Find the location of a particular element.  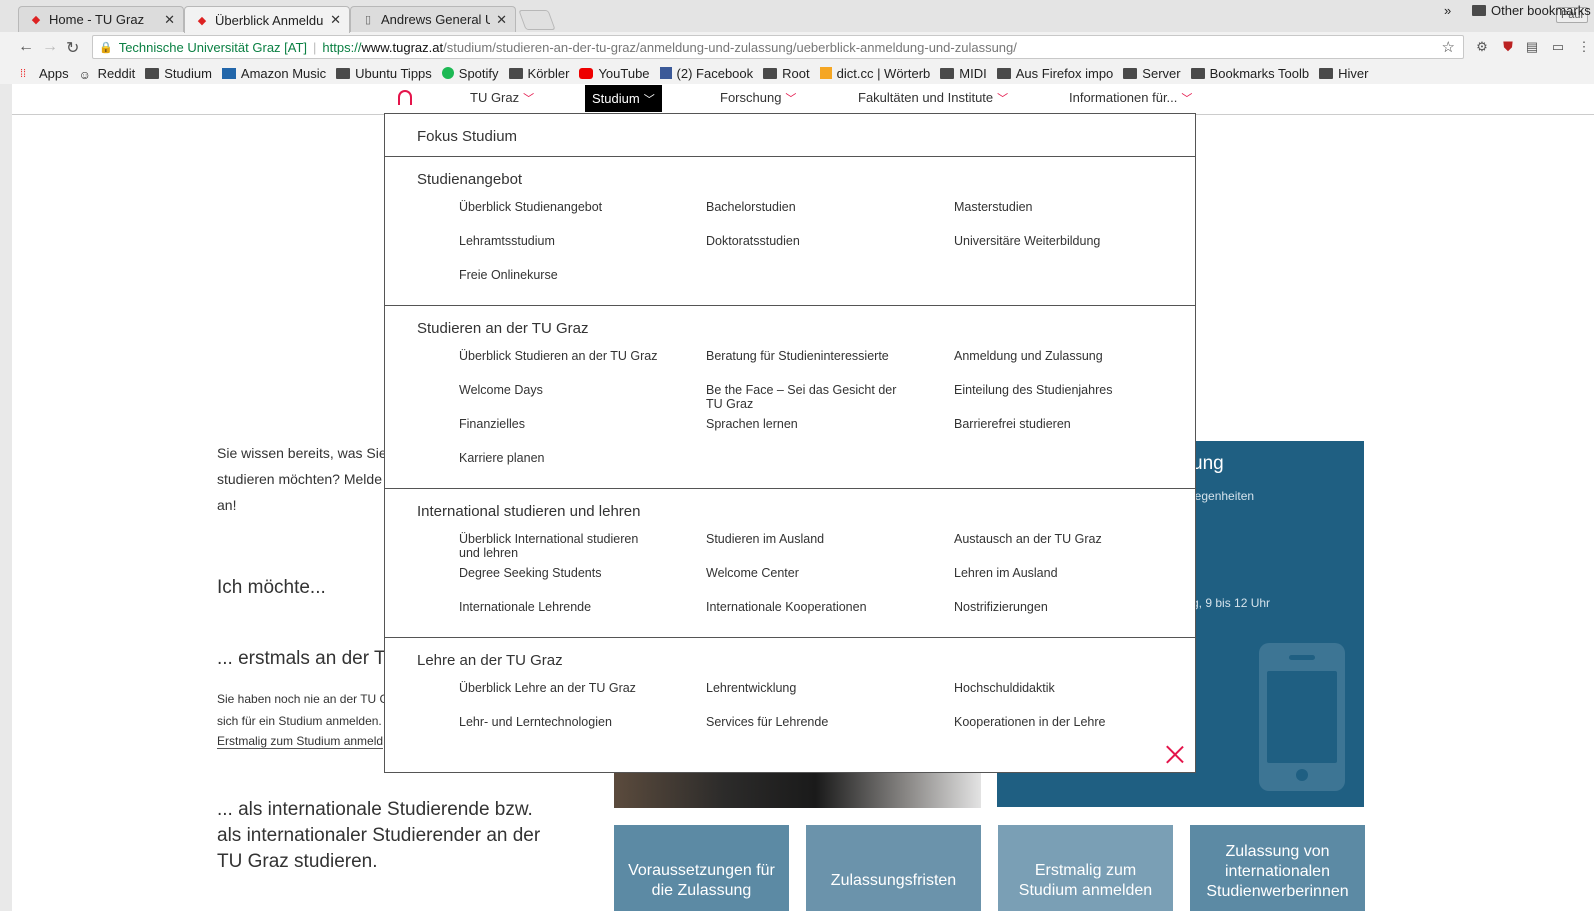

tab-ueberblick-anmeldung: ◆ Überblick Anmeldu ✕ is located at coordinates (267, 19).